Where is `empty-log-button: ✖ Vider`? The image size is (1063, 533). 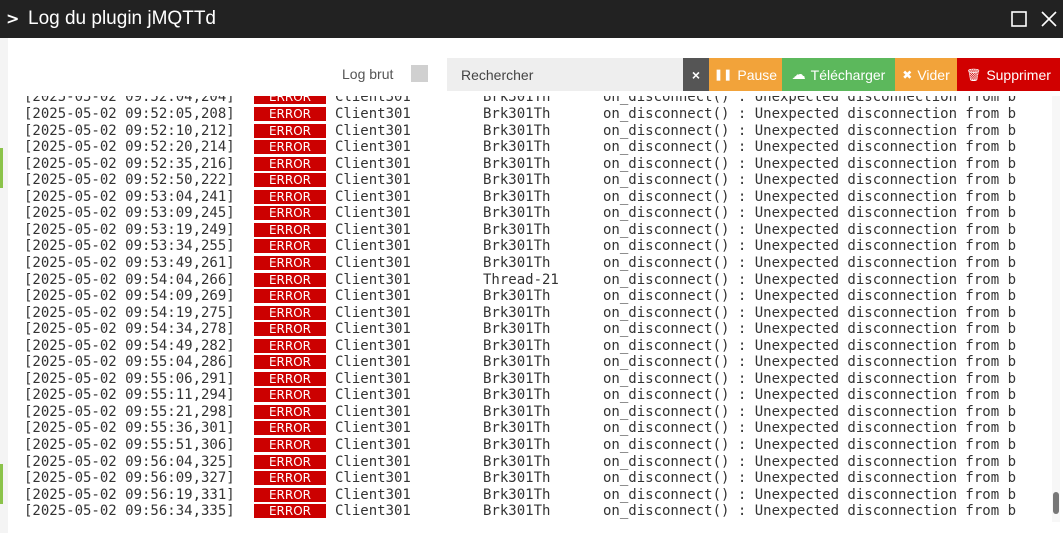
empty-log-button: ✖ Vider is located at coordinates (926, 74).